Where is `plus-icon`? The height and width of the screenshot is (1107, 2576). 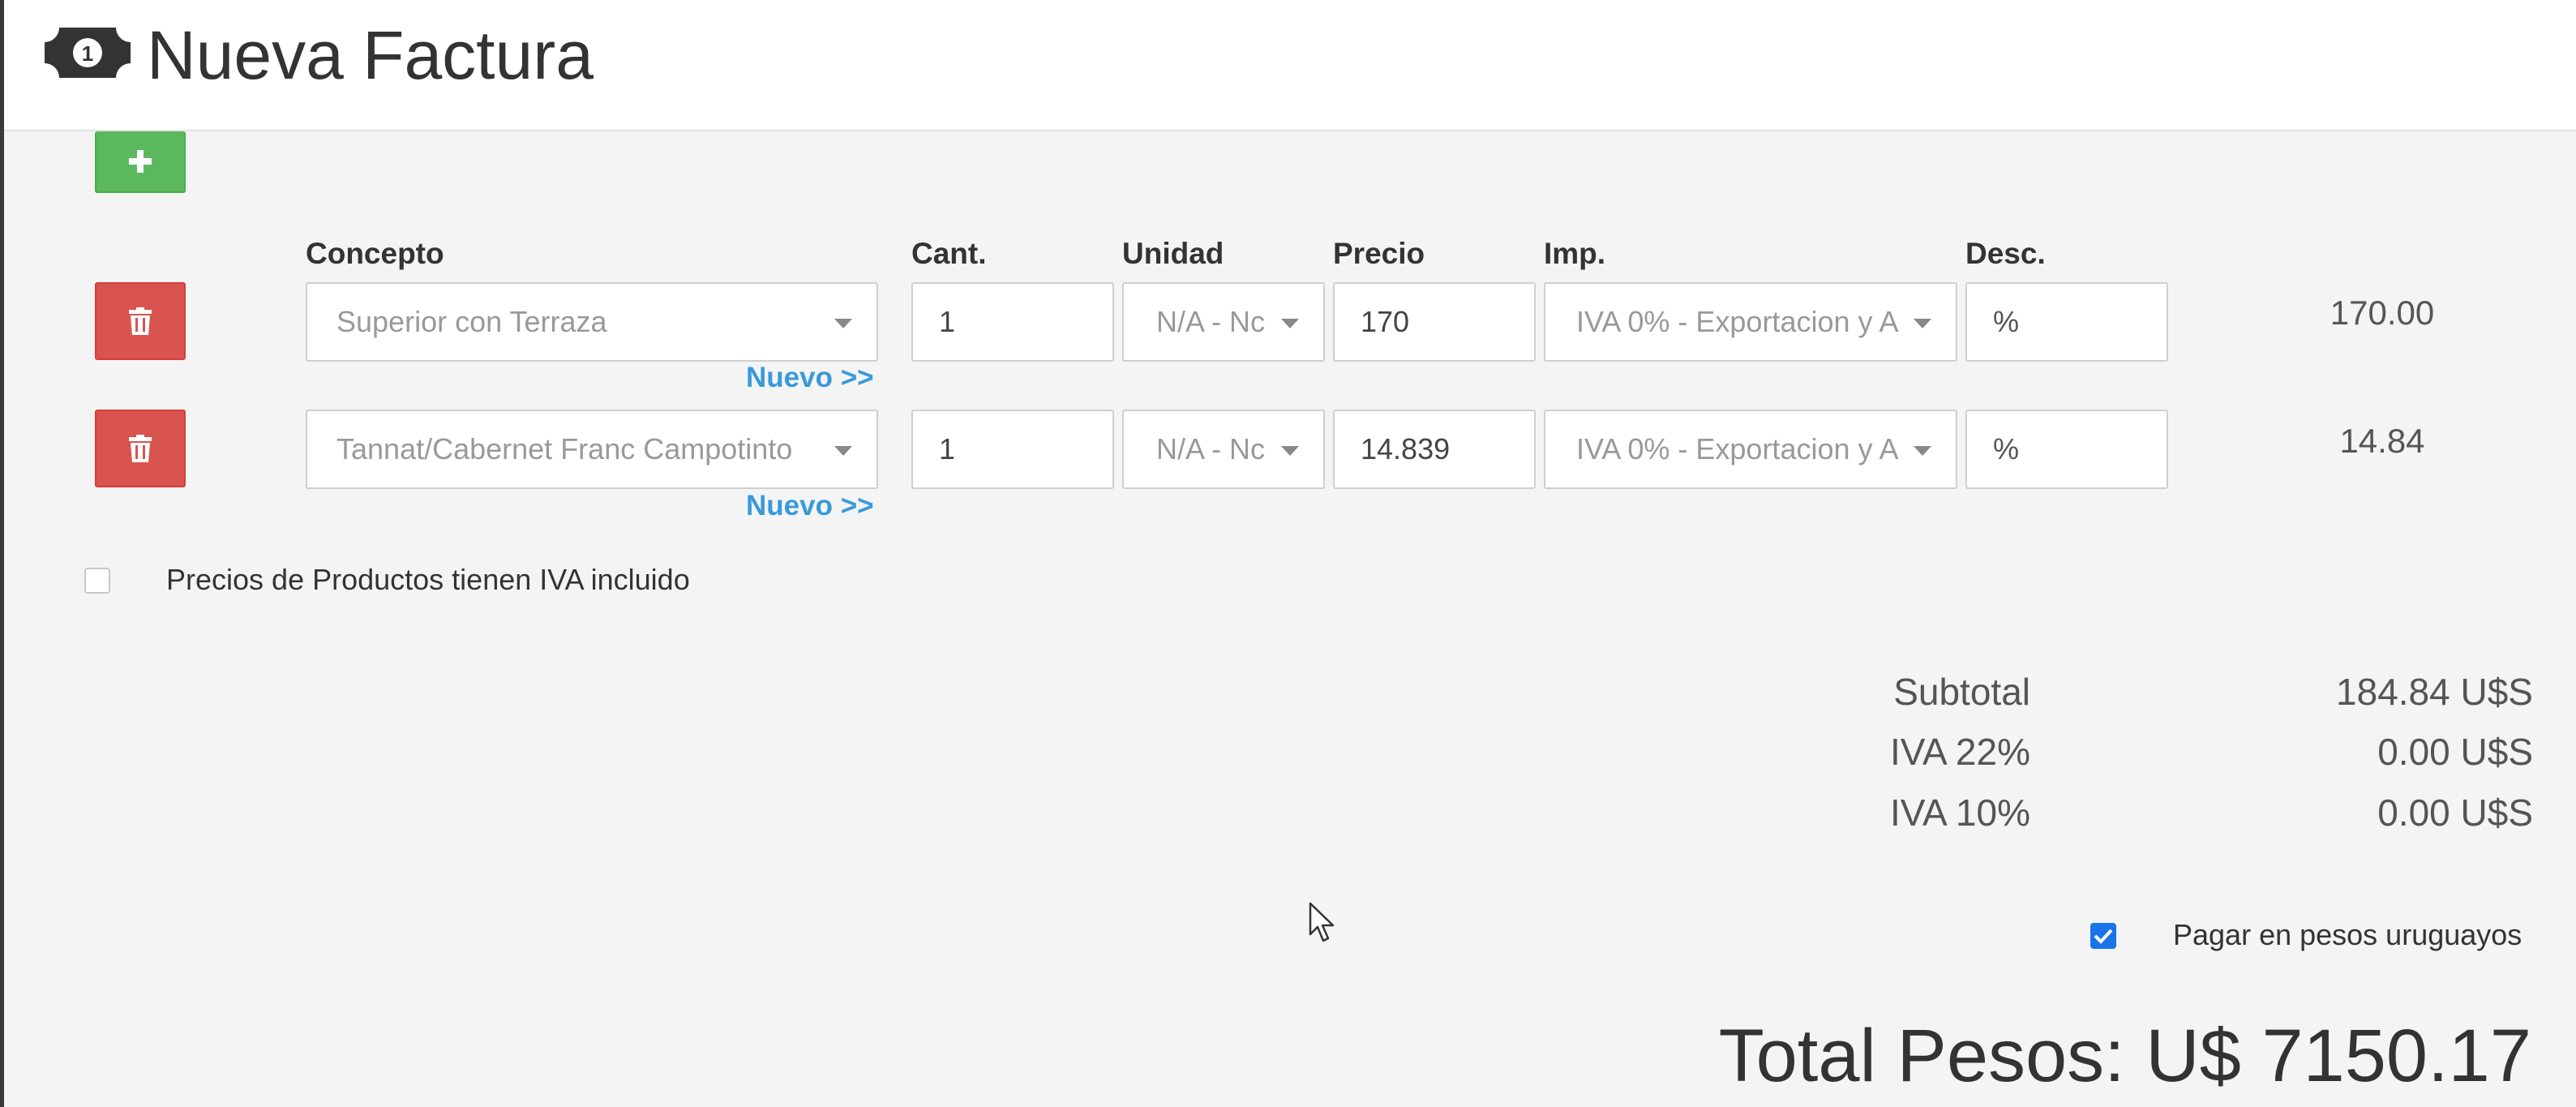 plus-icon is located at coordinates (140, 161).